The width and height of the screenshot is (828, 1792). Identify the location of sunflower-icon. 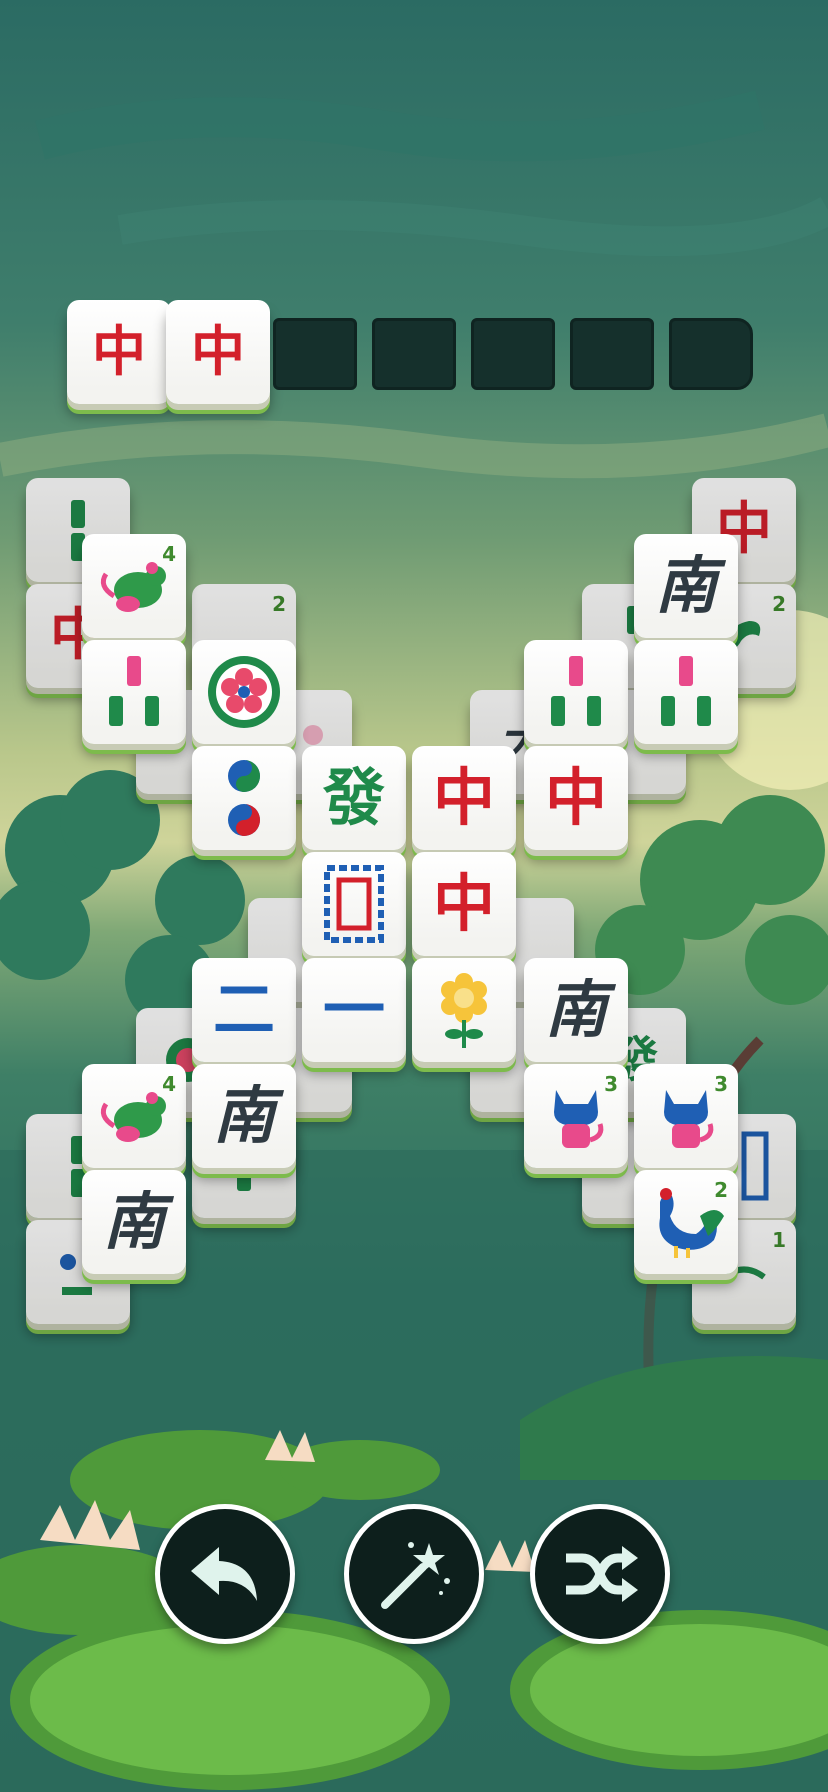
(464, 1010).